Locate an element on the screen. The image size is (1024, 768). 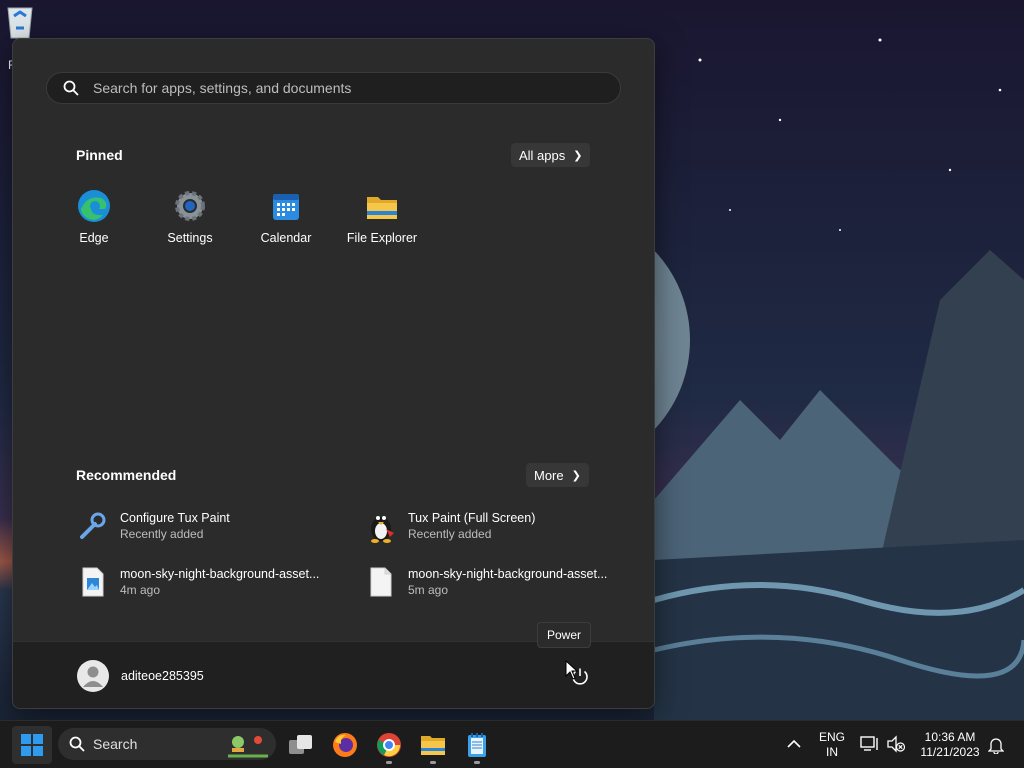
pinned-app-edge: Edge is located at coordinates (94, 217).